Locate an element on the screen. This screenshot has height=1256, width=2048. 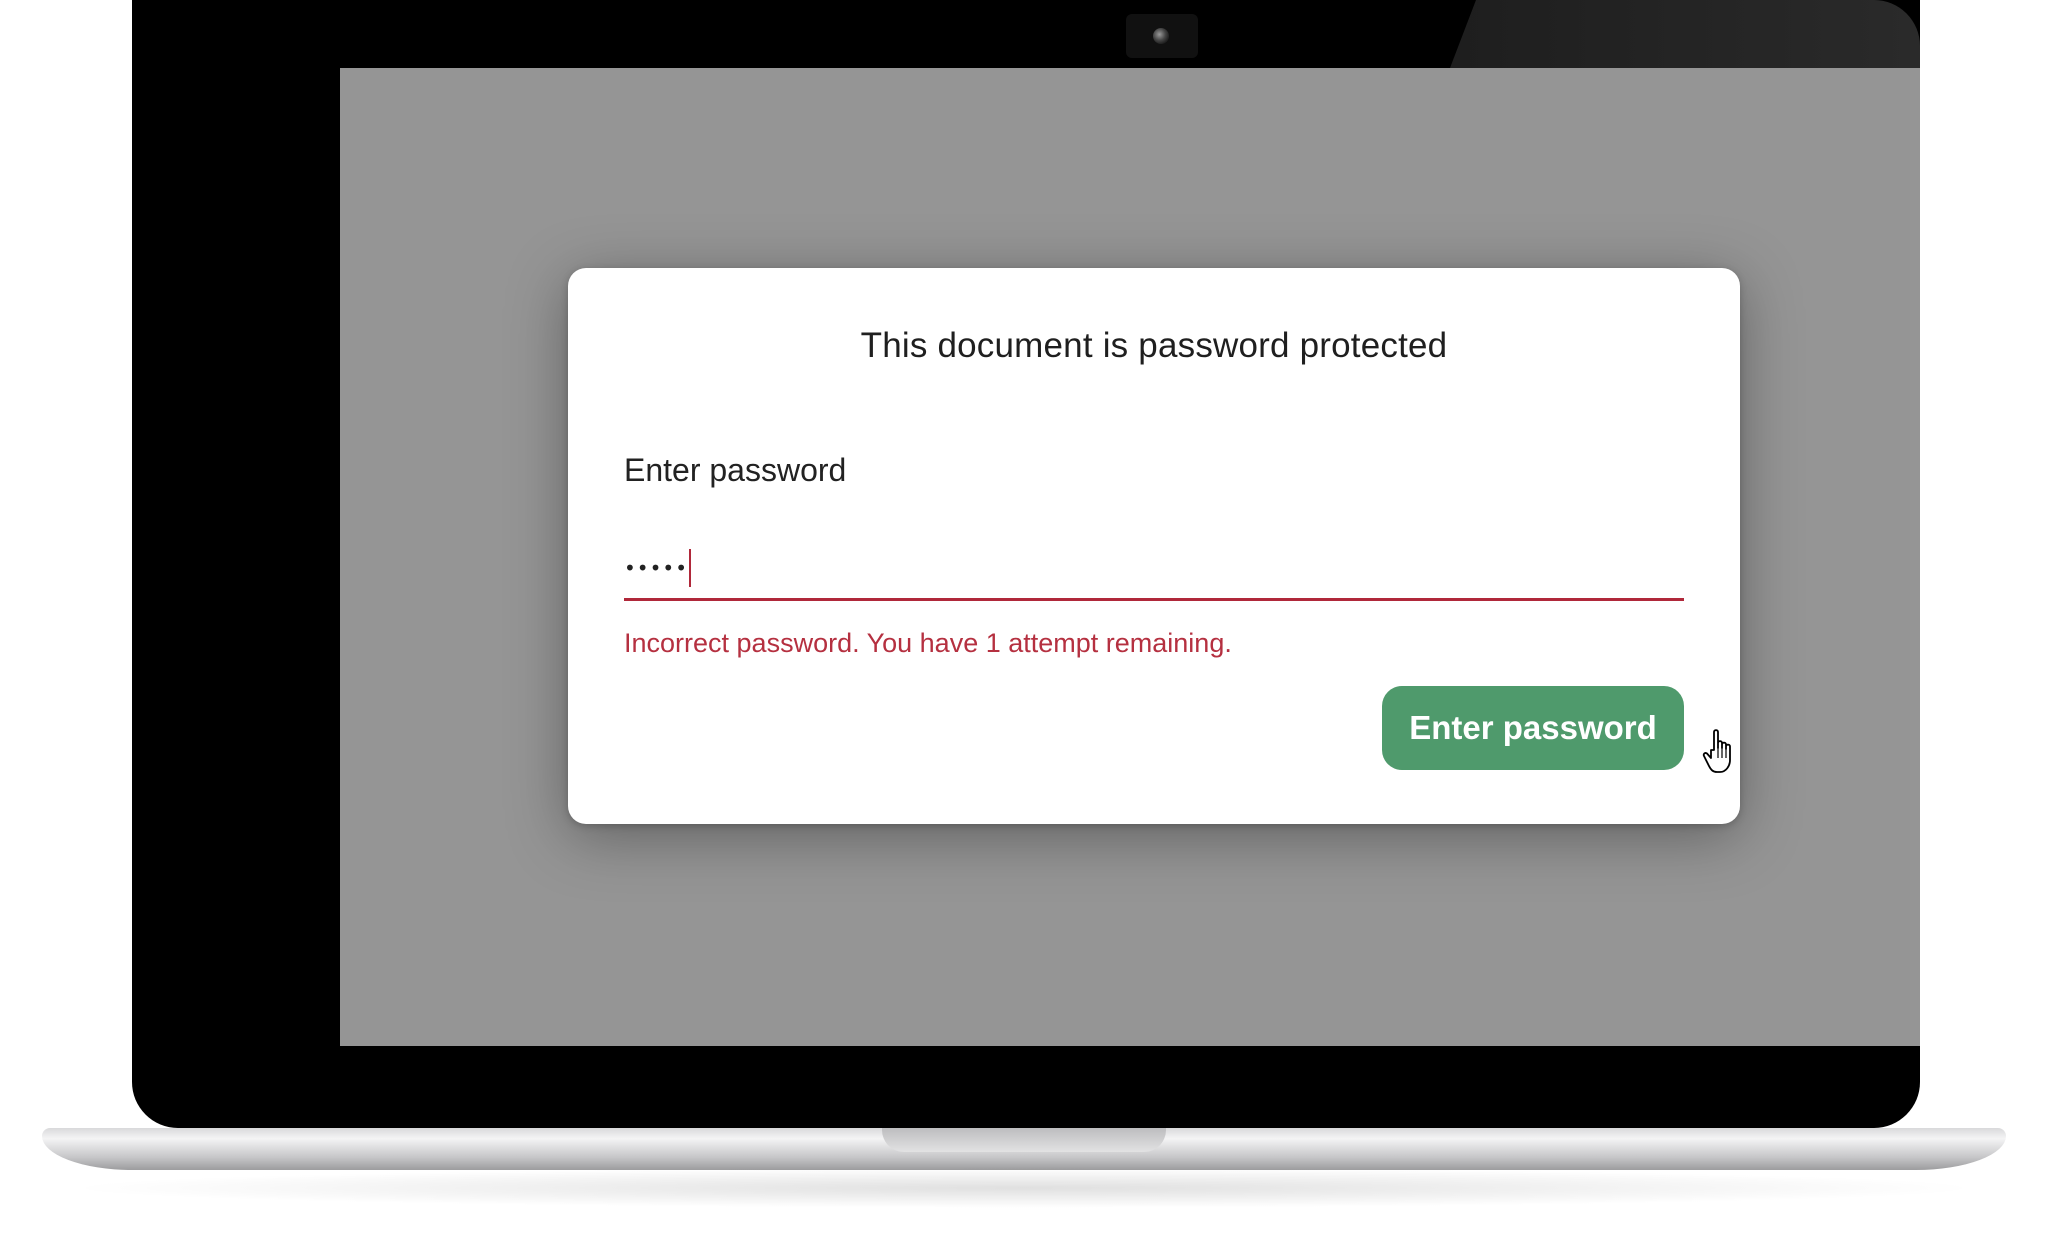
laptop-shadow is located at coordinates (1024, 1188).